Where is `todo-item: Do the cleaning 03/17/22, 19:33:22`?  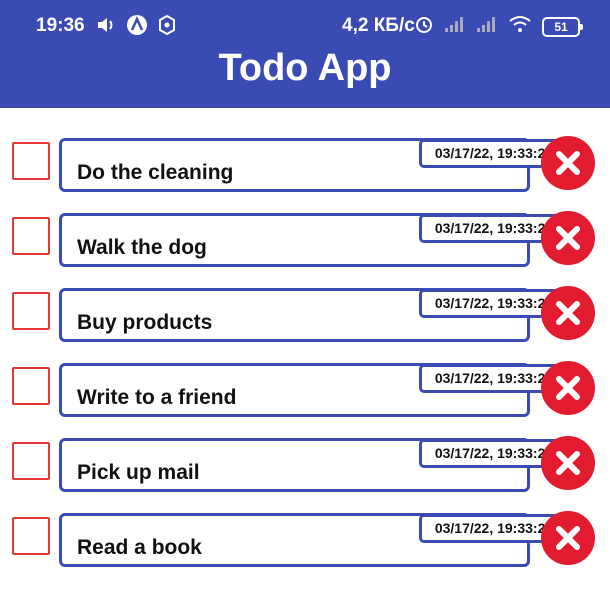 todo-item: Do the cleaning 03/17/22, 19:33:22 is located at coordinates (305, 163).